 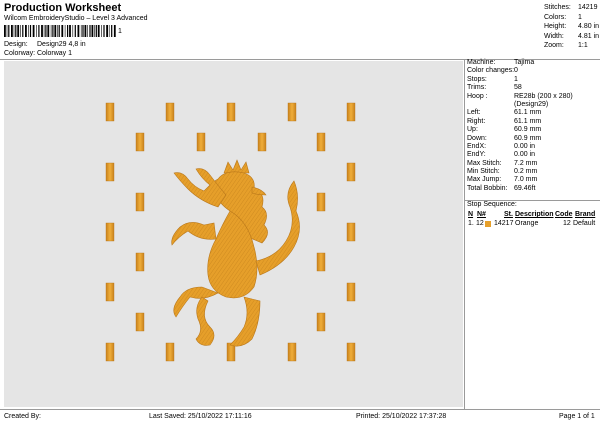 I want to click on thread-color-swatch, so click(x=488, y=223).